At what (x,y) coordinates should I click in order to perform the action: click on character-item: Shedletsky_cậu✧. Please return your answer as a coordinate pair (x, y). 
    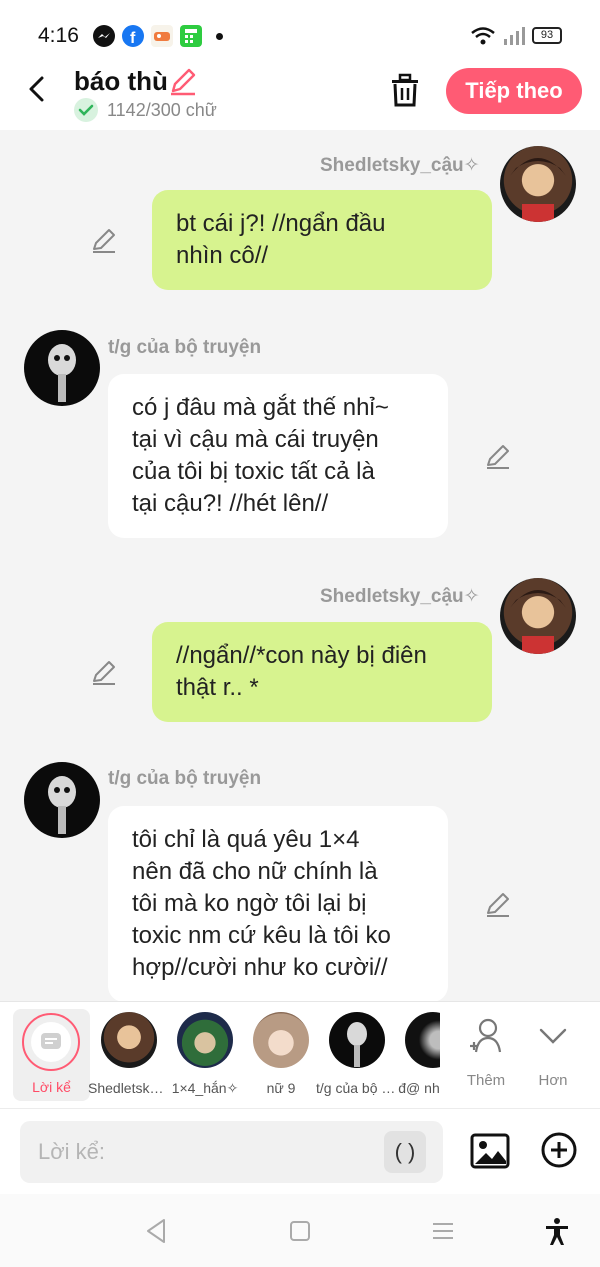
    Looking at the image, I should click on (129, 1057).